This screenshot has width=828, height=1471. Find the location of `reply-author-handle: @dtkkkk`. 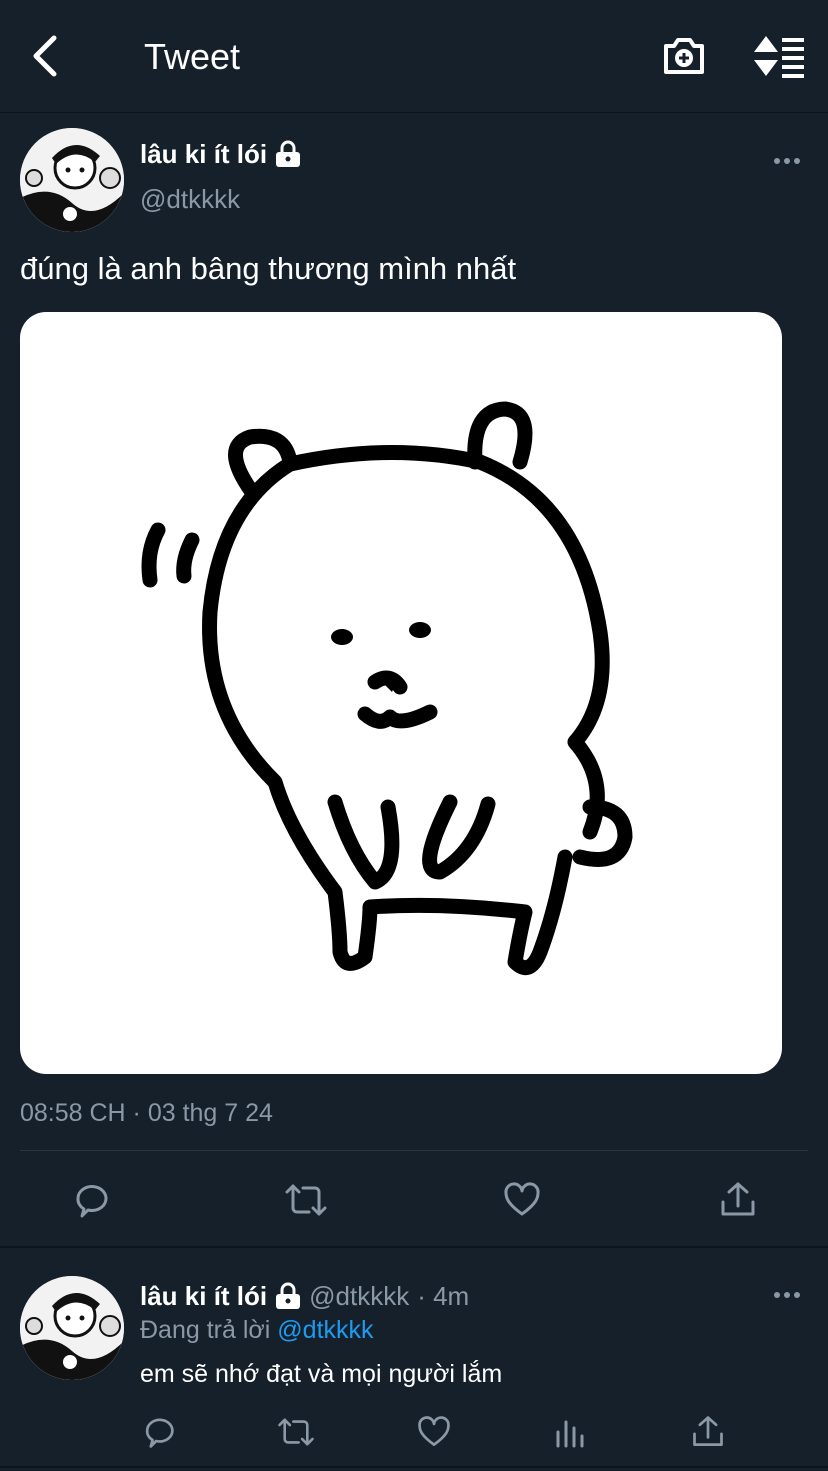

reply-author-handle: @dtkkkk is located at coordinates (359, 1296).